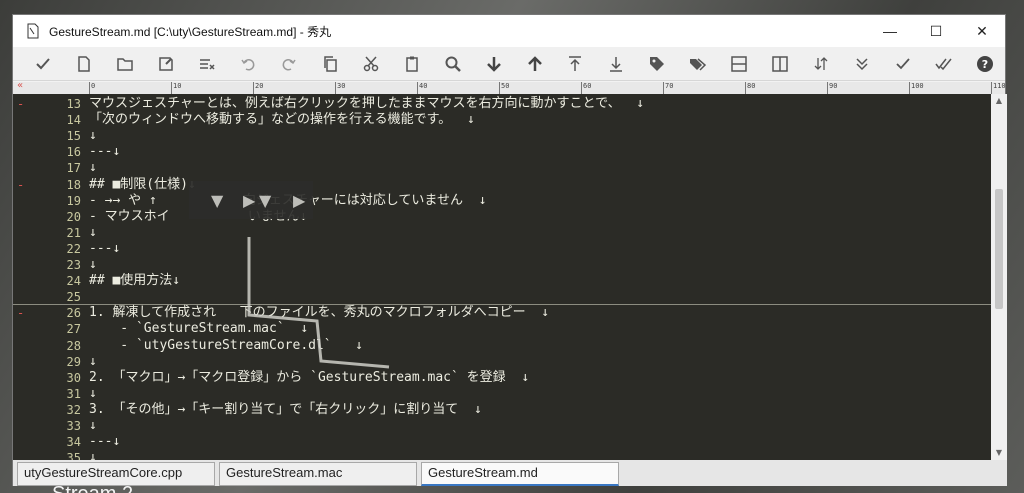  Describe the element at coordinates (999, 249) in the screenshot. I see `scroll-thumb` at that location.